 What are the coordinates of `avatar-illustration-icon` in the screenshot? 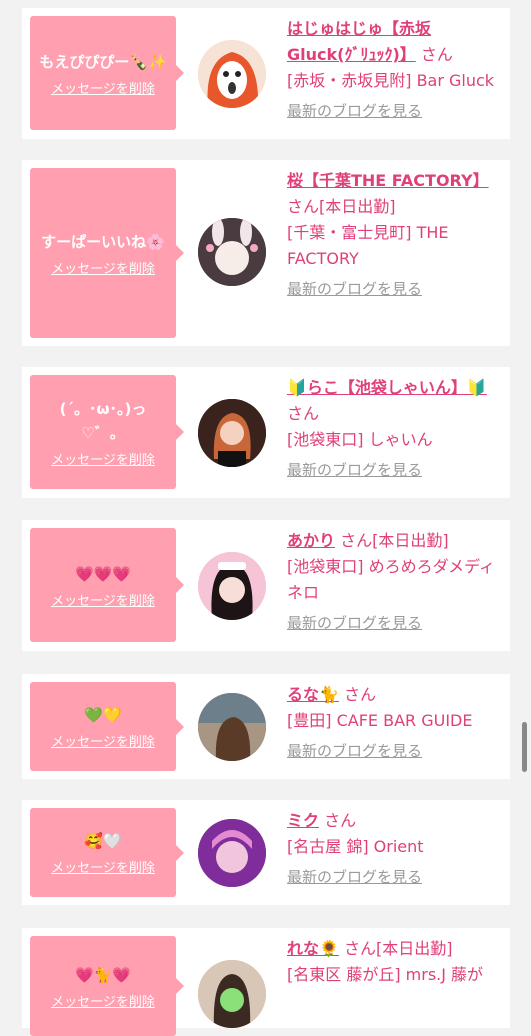 It's located at (232, 74).